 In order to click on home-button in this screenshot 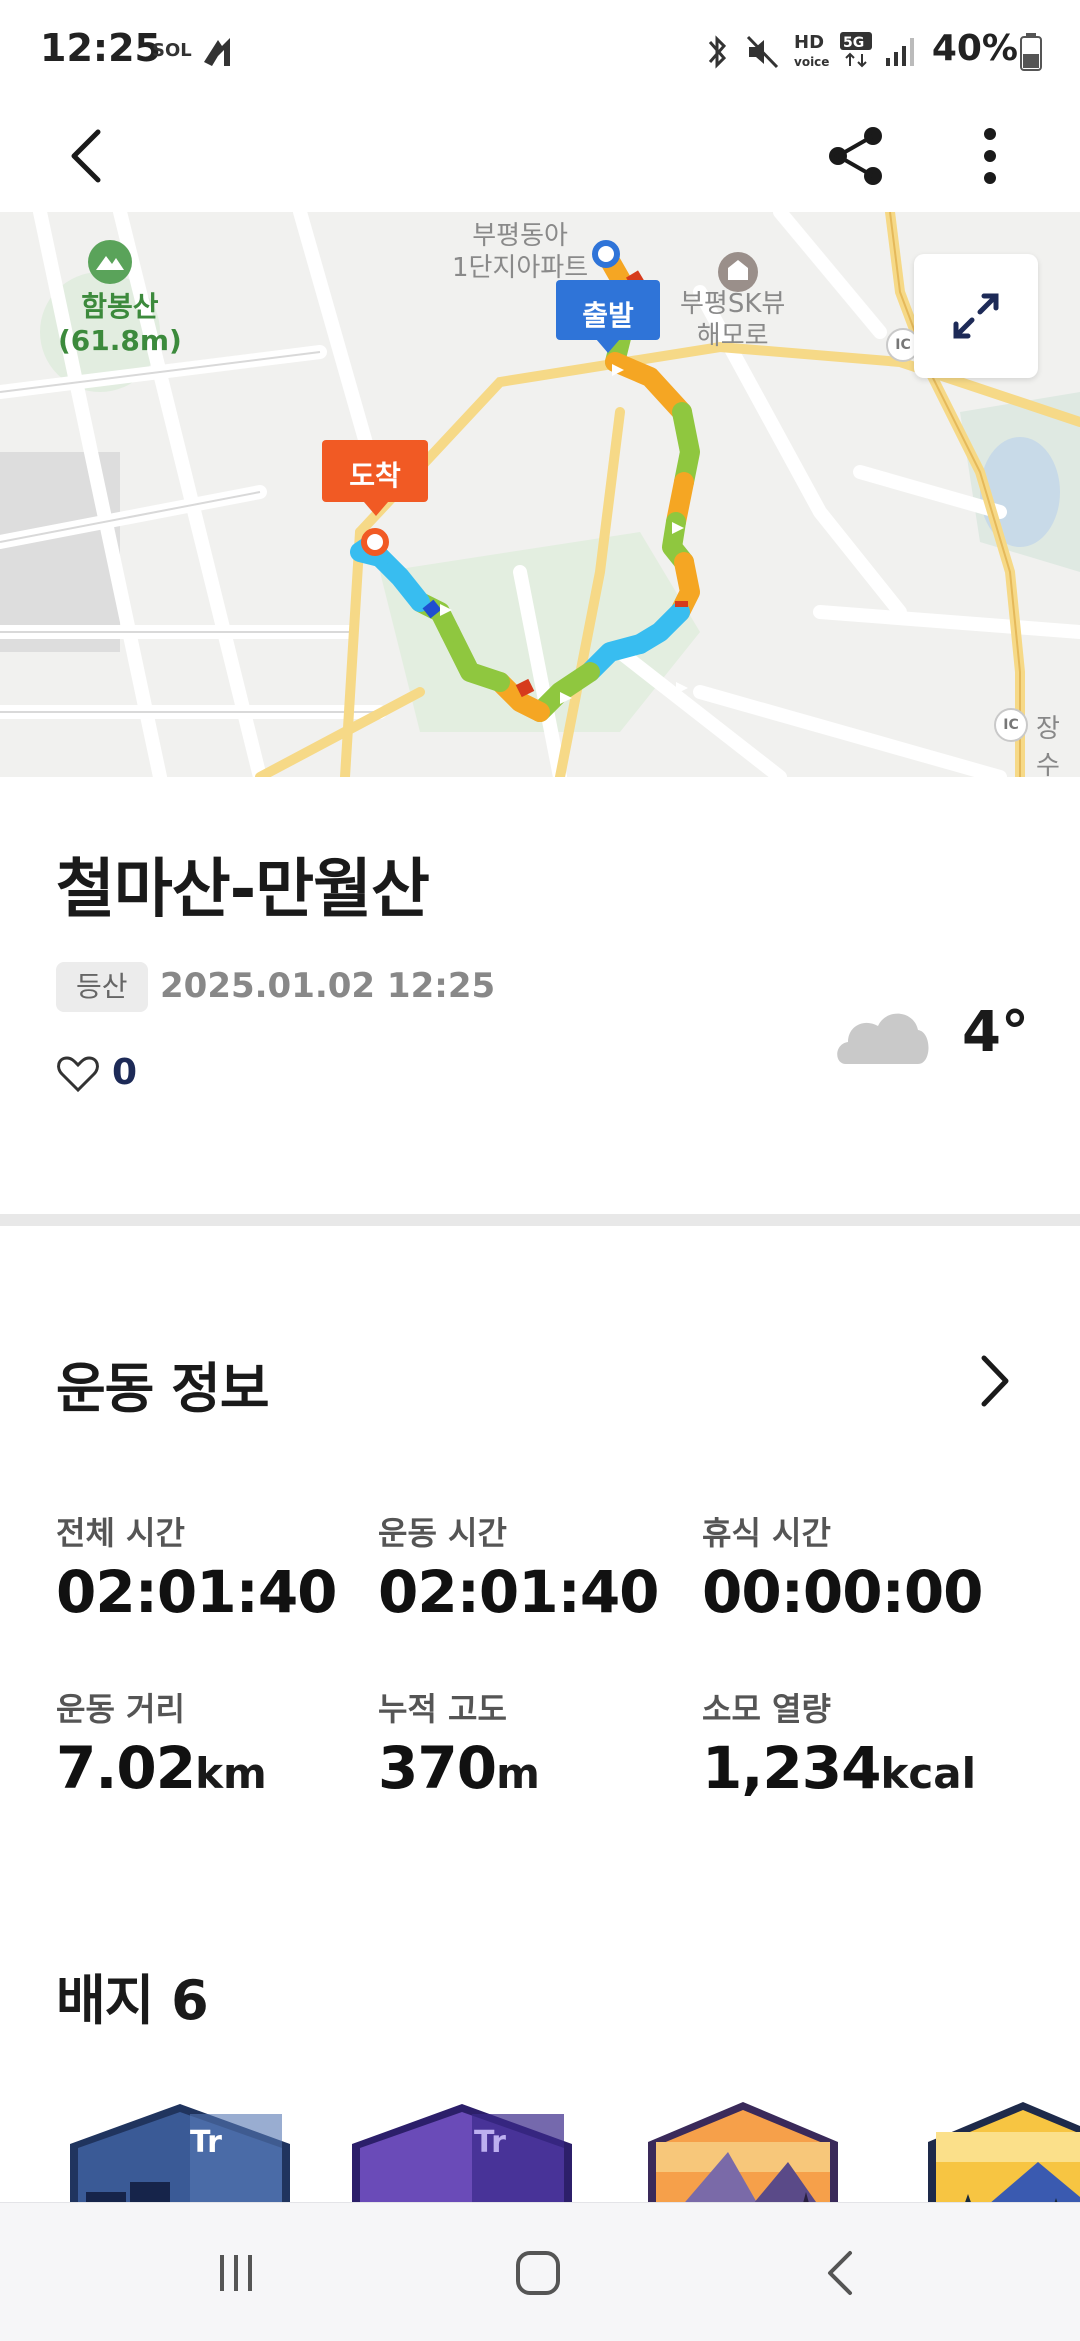, I will do `click(538, 2275)`.